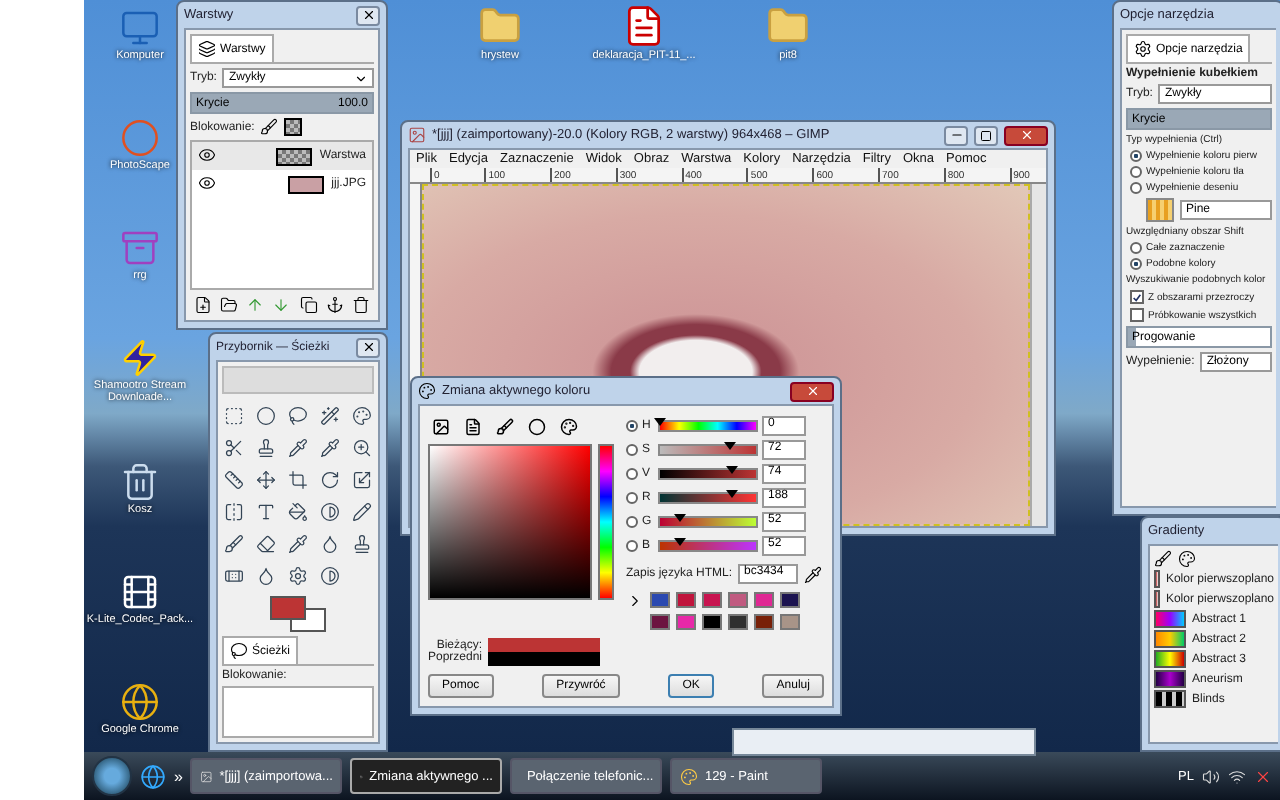 The width and height of the screenshot is (1280, 800). I want to click on checker-icon, so click(293, 127).